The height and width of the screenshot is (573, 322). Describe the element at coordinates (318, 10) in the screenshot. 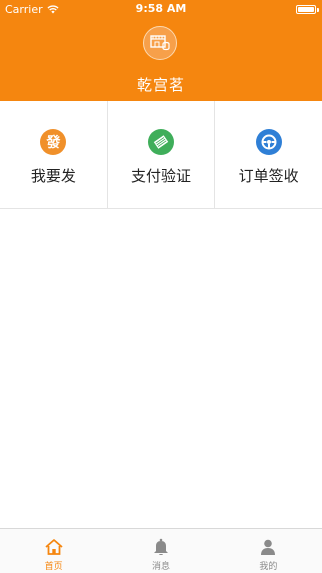

I see `battery-cap` at that location.